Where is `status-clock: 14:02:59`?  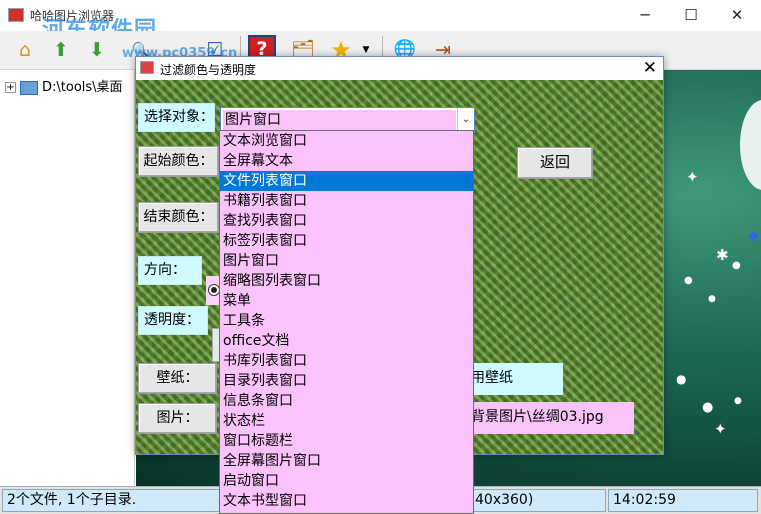 status-clock: 14:02:59 is located at coordinates (683, 500).